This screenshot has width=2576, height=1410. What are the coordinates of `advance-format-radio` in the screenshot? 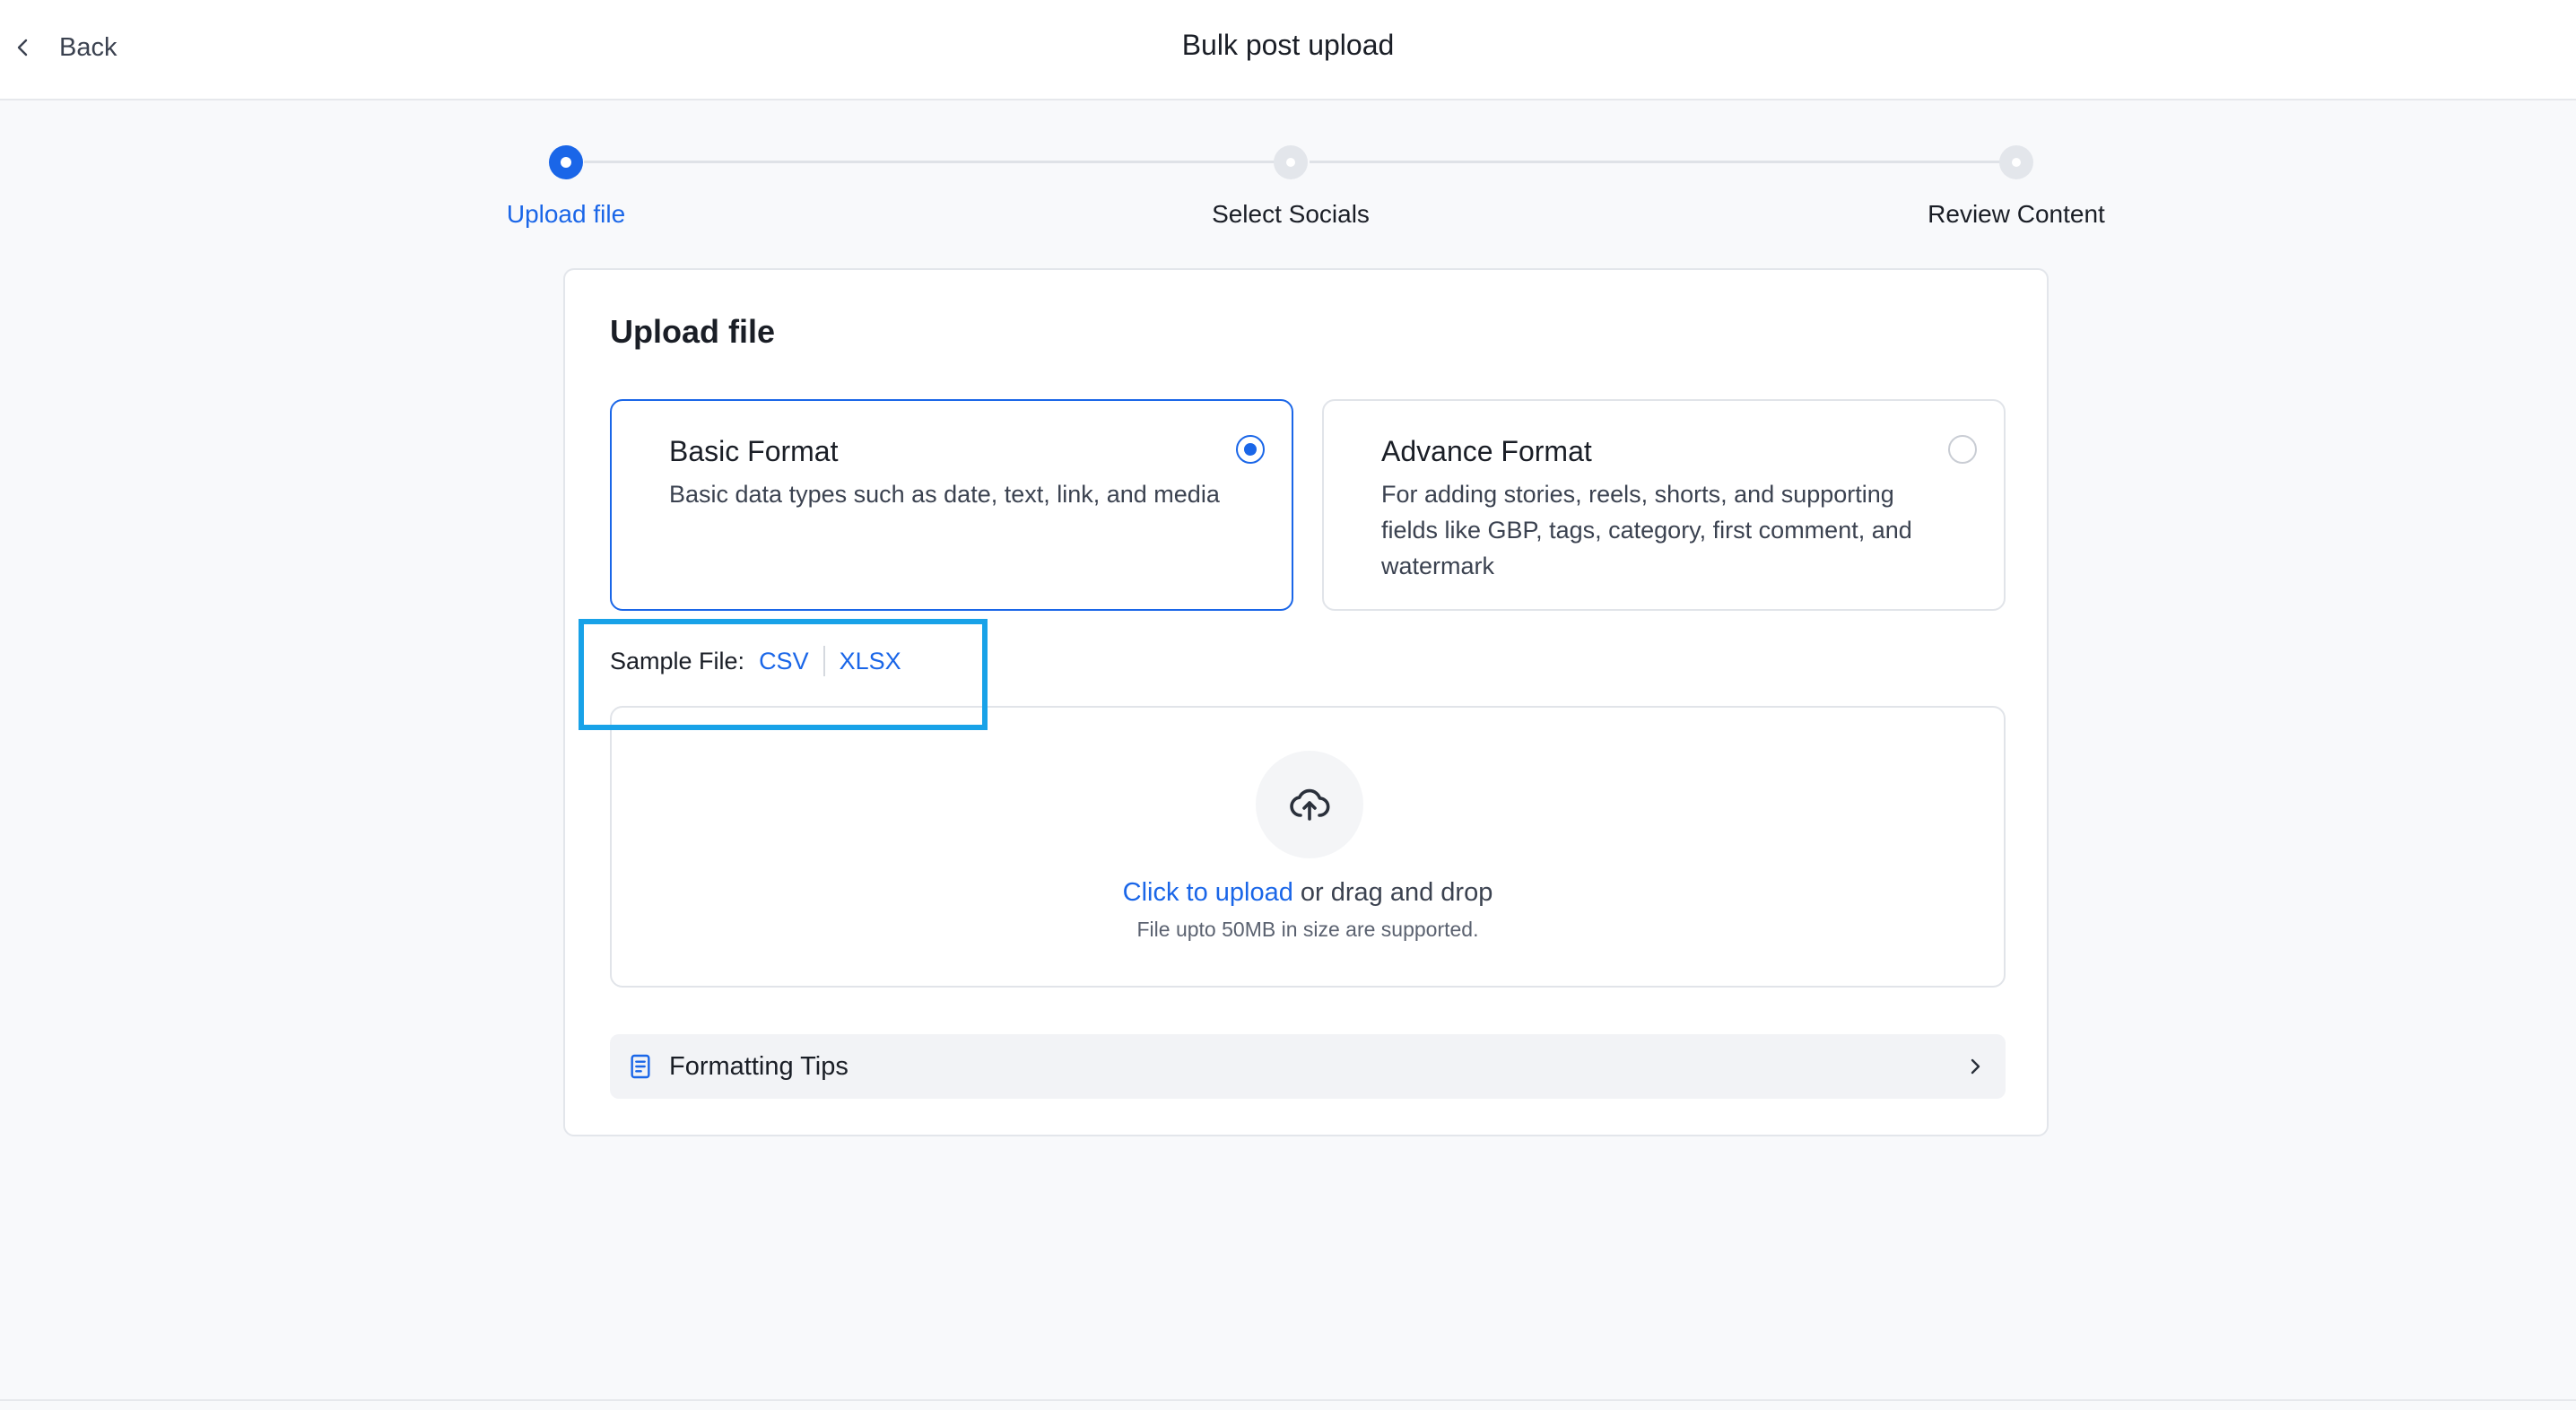 It's located at (1962, 450).